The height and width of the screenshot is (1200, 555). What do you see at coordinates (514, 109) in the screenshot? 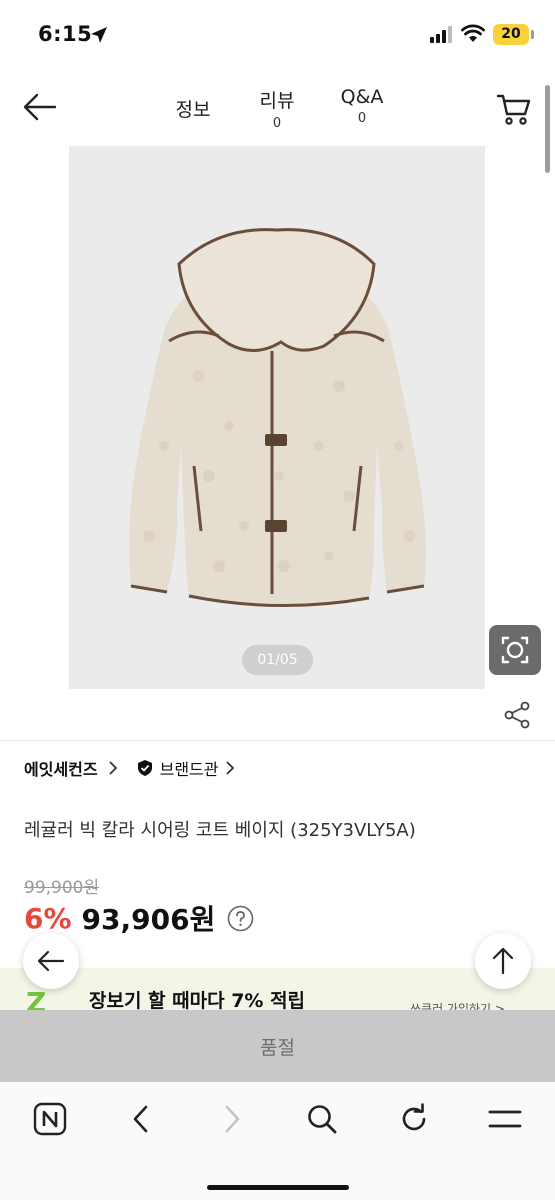
I see `cart-icon` at bounding box center [514, 109].